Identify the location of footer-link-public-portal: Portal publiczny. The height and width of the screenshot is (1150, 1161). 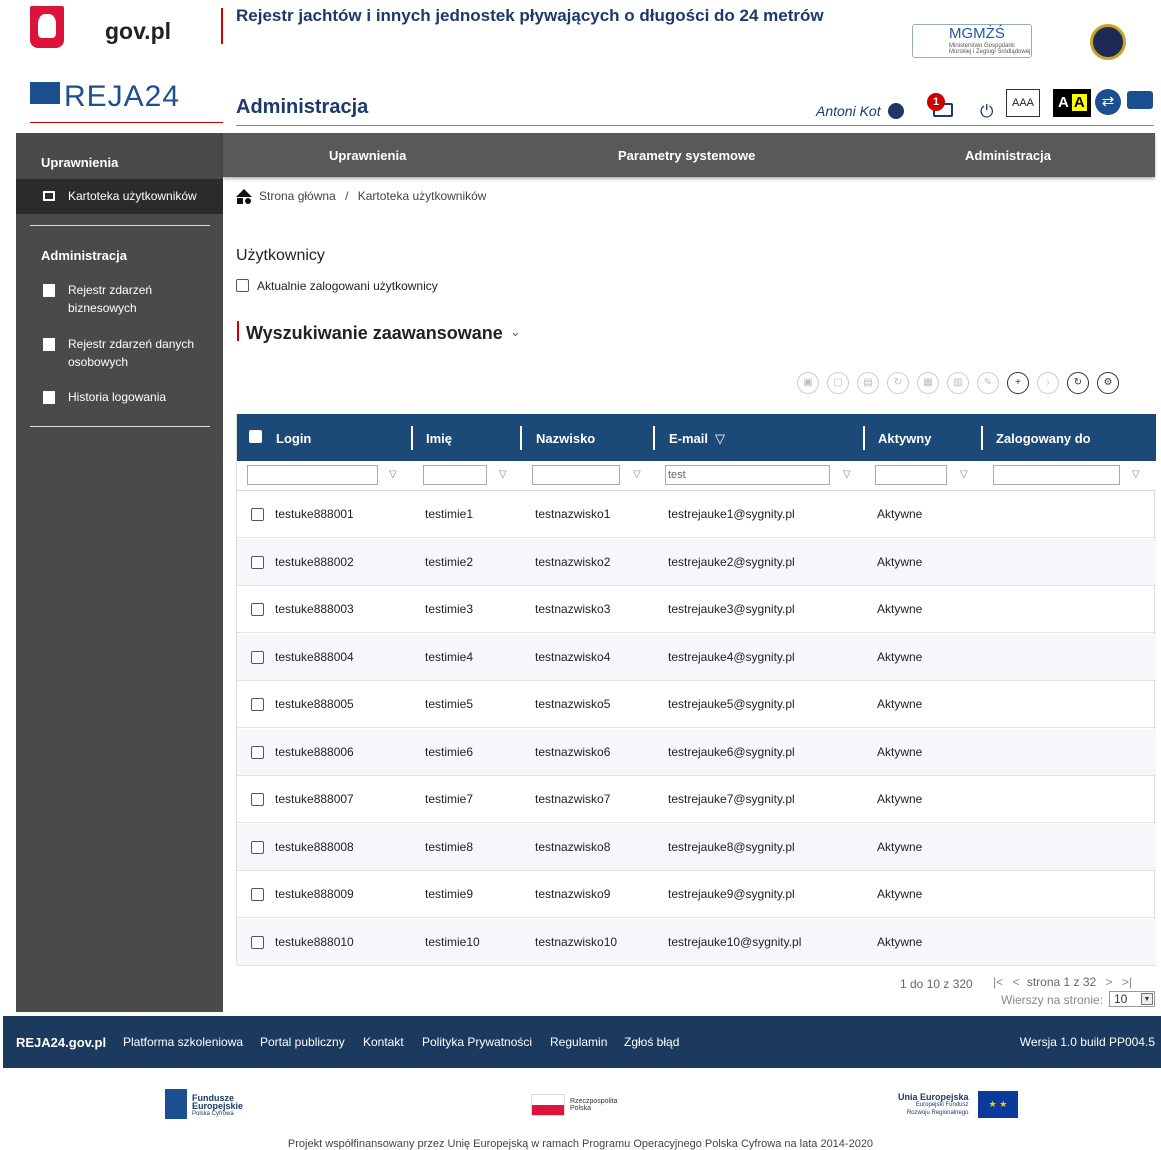
(302, 1042).